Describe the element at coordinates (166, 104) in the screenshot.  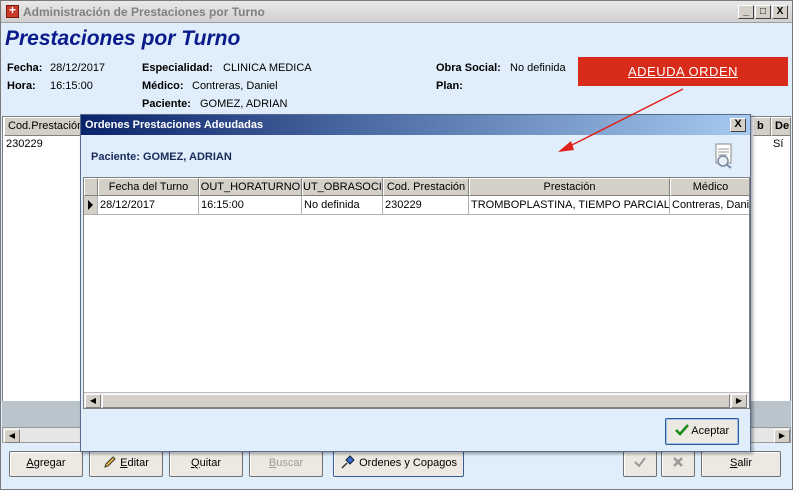
I see `paciente-label: Paciente:` at that location.